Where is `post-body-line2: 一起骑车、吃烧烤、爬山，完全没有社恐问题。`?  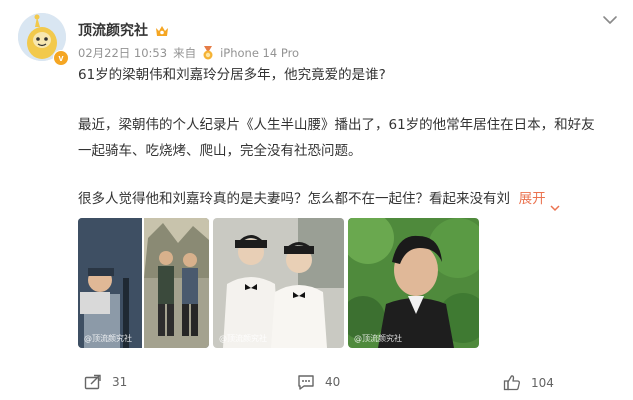 post-body-line2: 一起骑车、吃烧烤、爬山，完全没有社恐问题。 is located at coordinates (220, 151).